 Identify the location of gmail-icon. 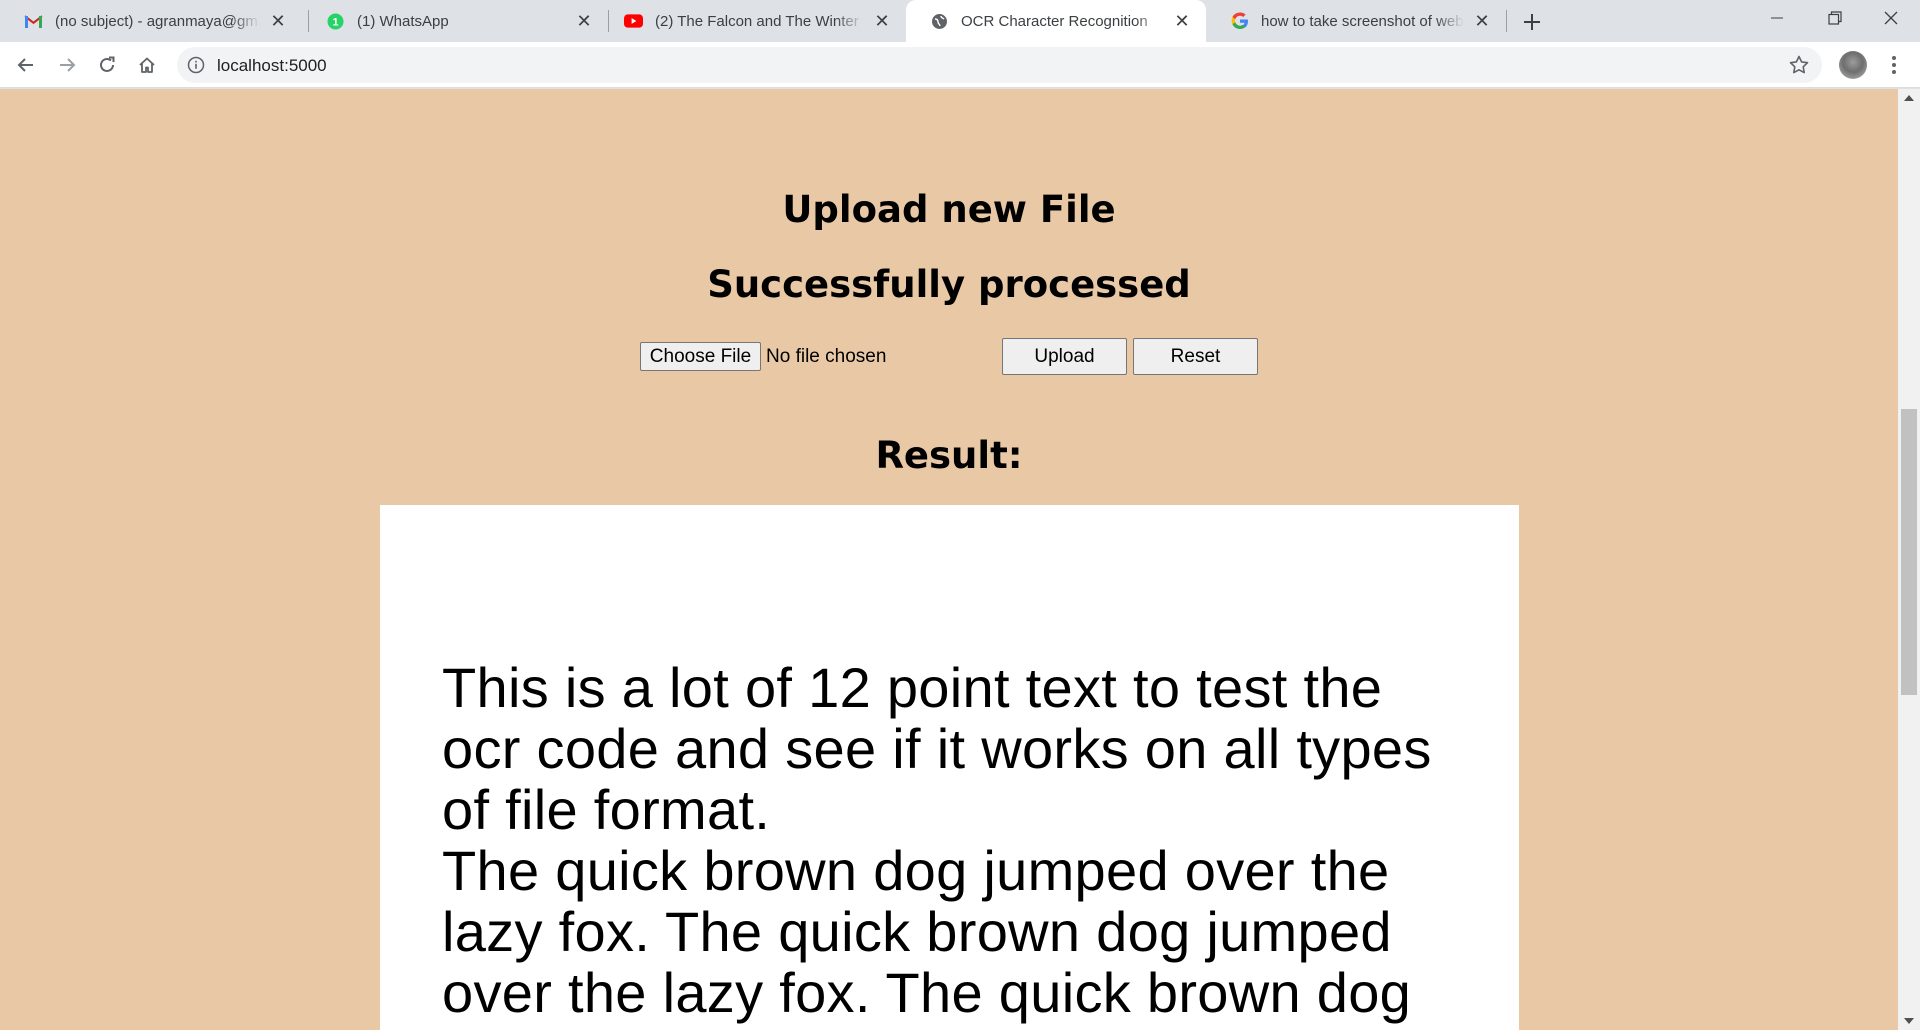
(33, 21).